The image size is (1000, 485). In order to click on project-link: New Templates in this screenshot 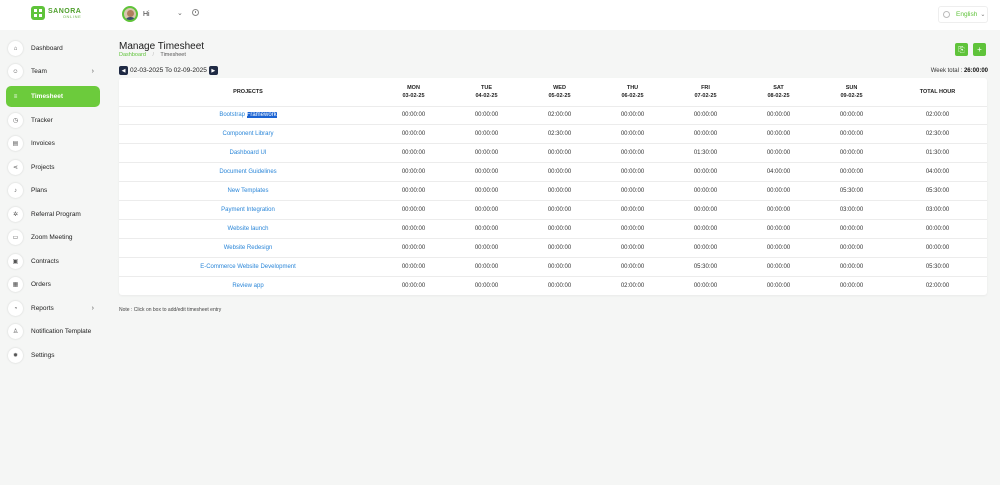, I will do `click(248, 191)`.